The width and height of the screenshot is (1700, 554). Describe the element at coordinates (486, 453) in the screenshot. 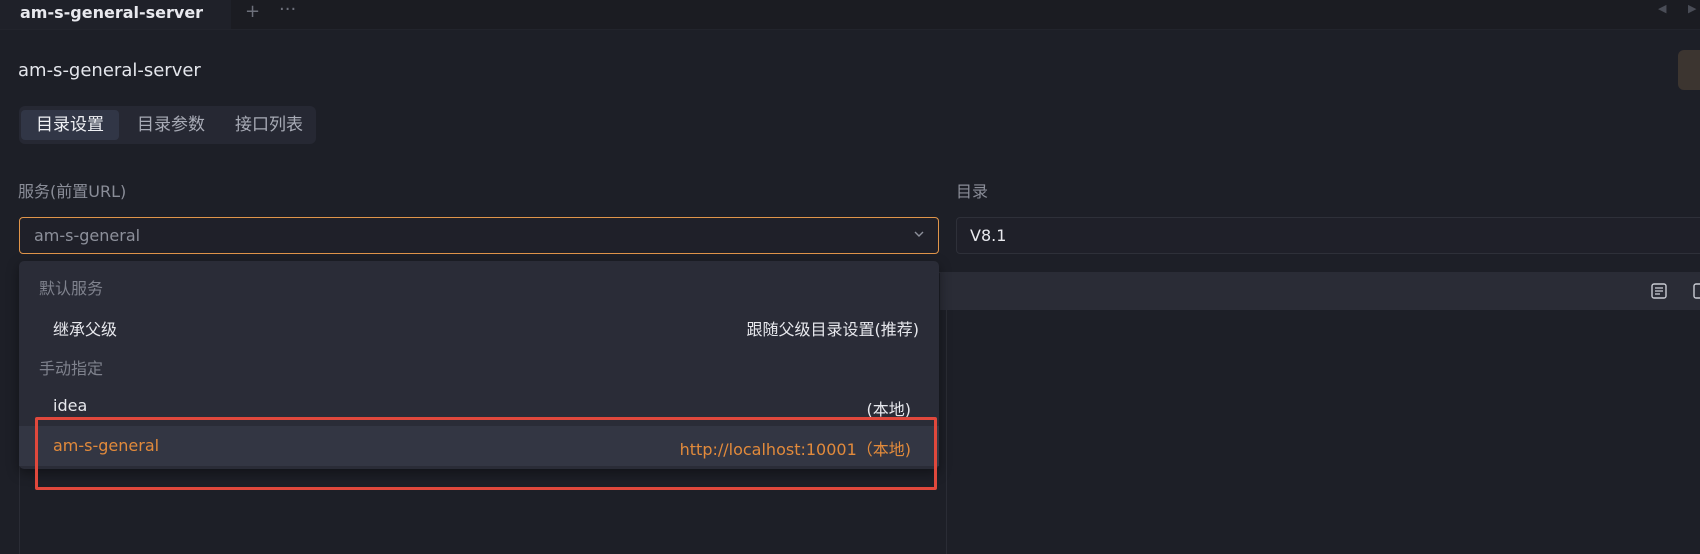

I see `highlight-annotation` at that location.